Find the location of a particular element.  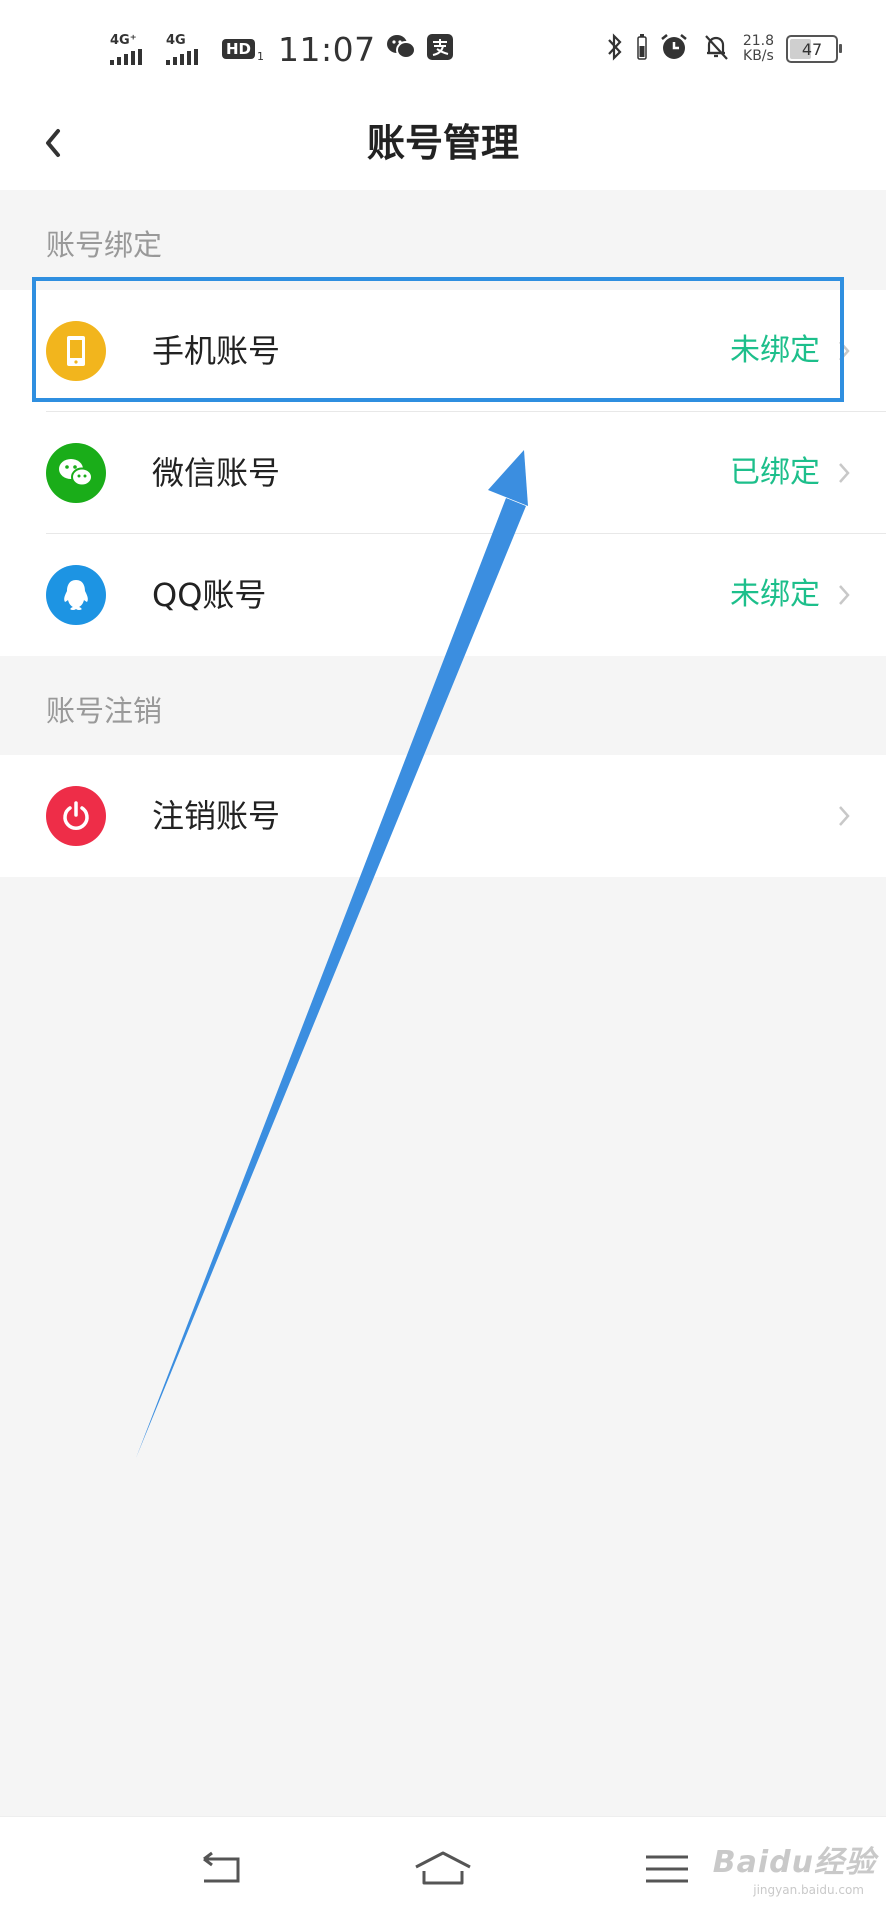

back-arrow-icon is located at coordinates (221, 1867).